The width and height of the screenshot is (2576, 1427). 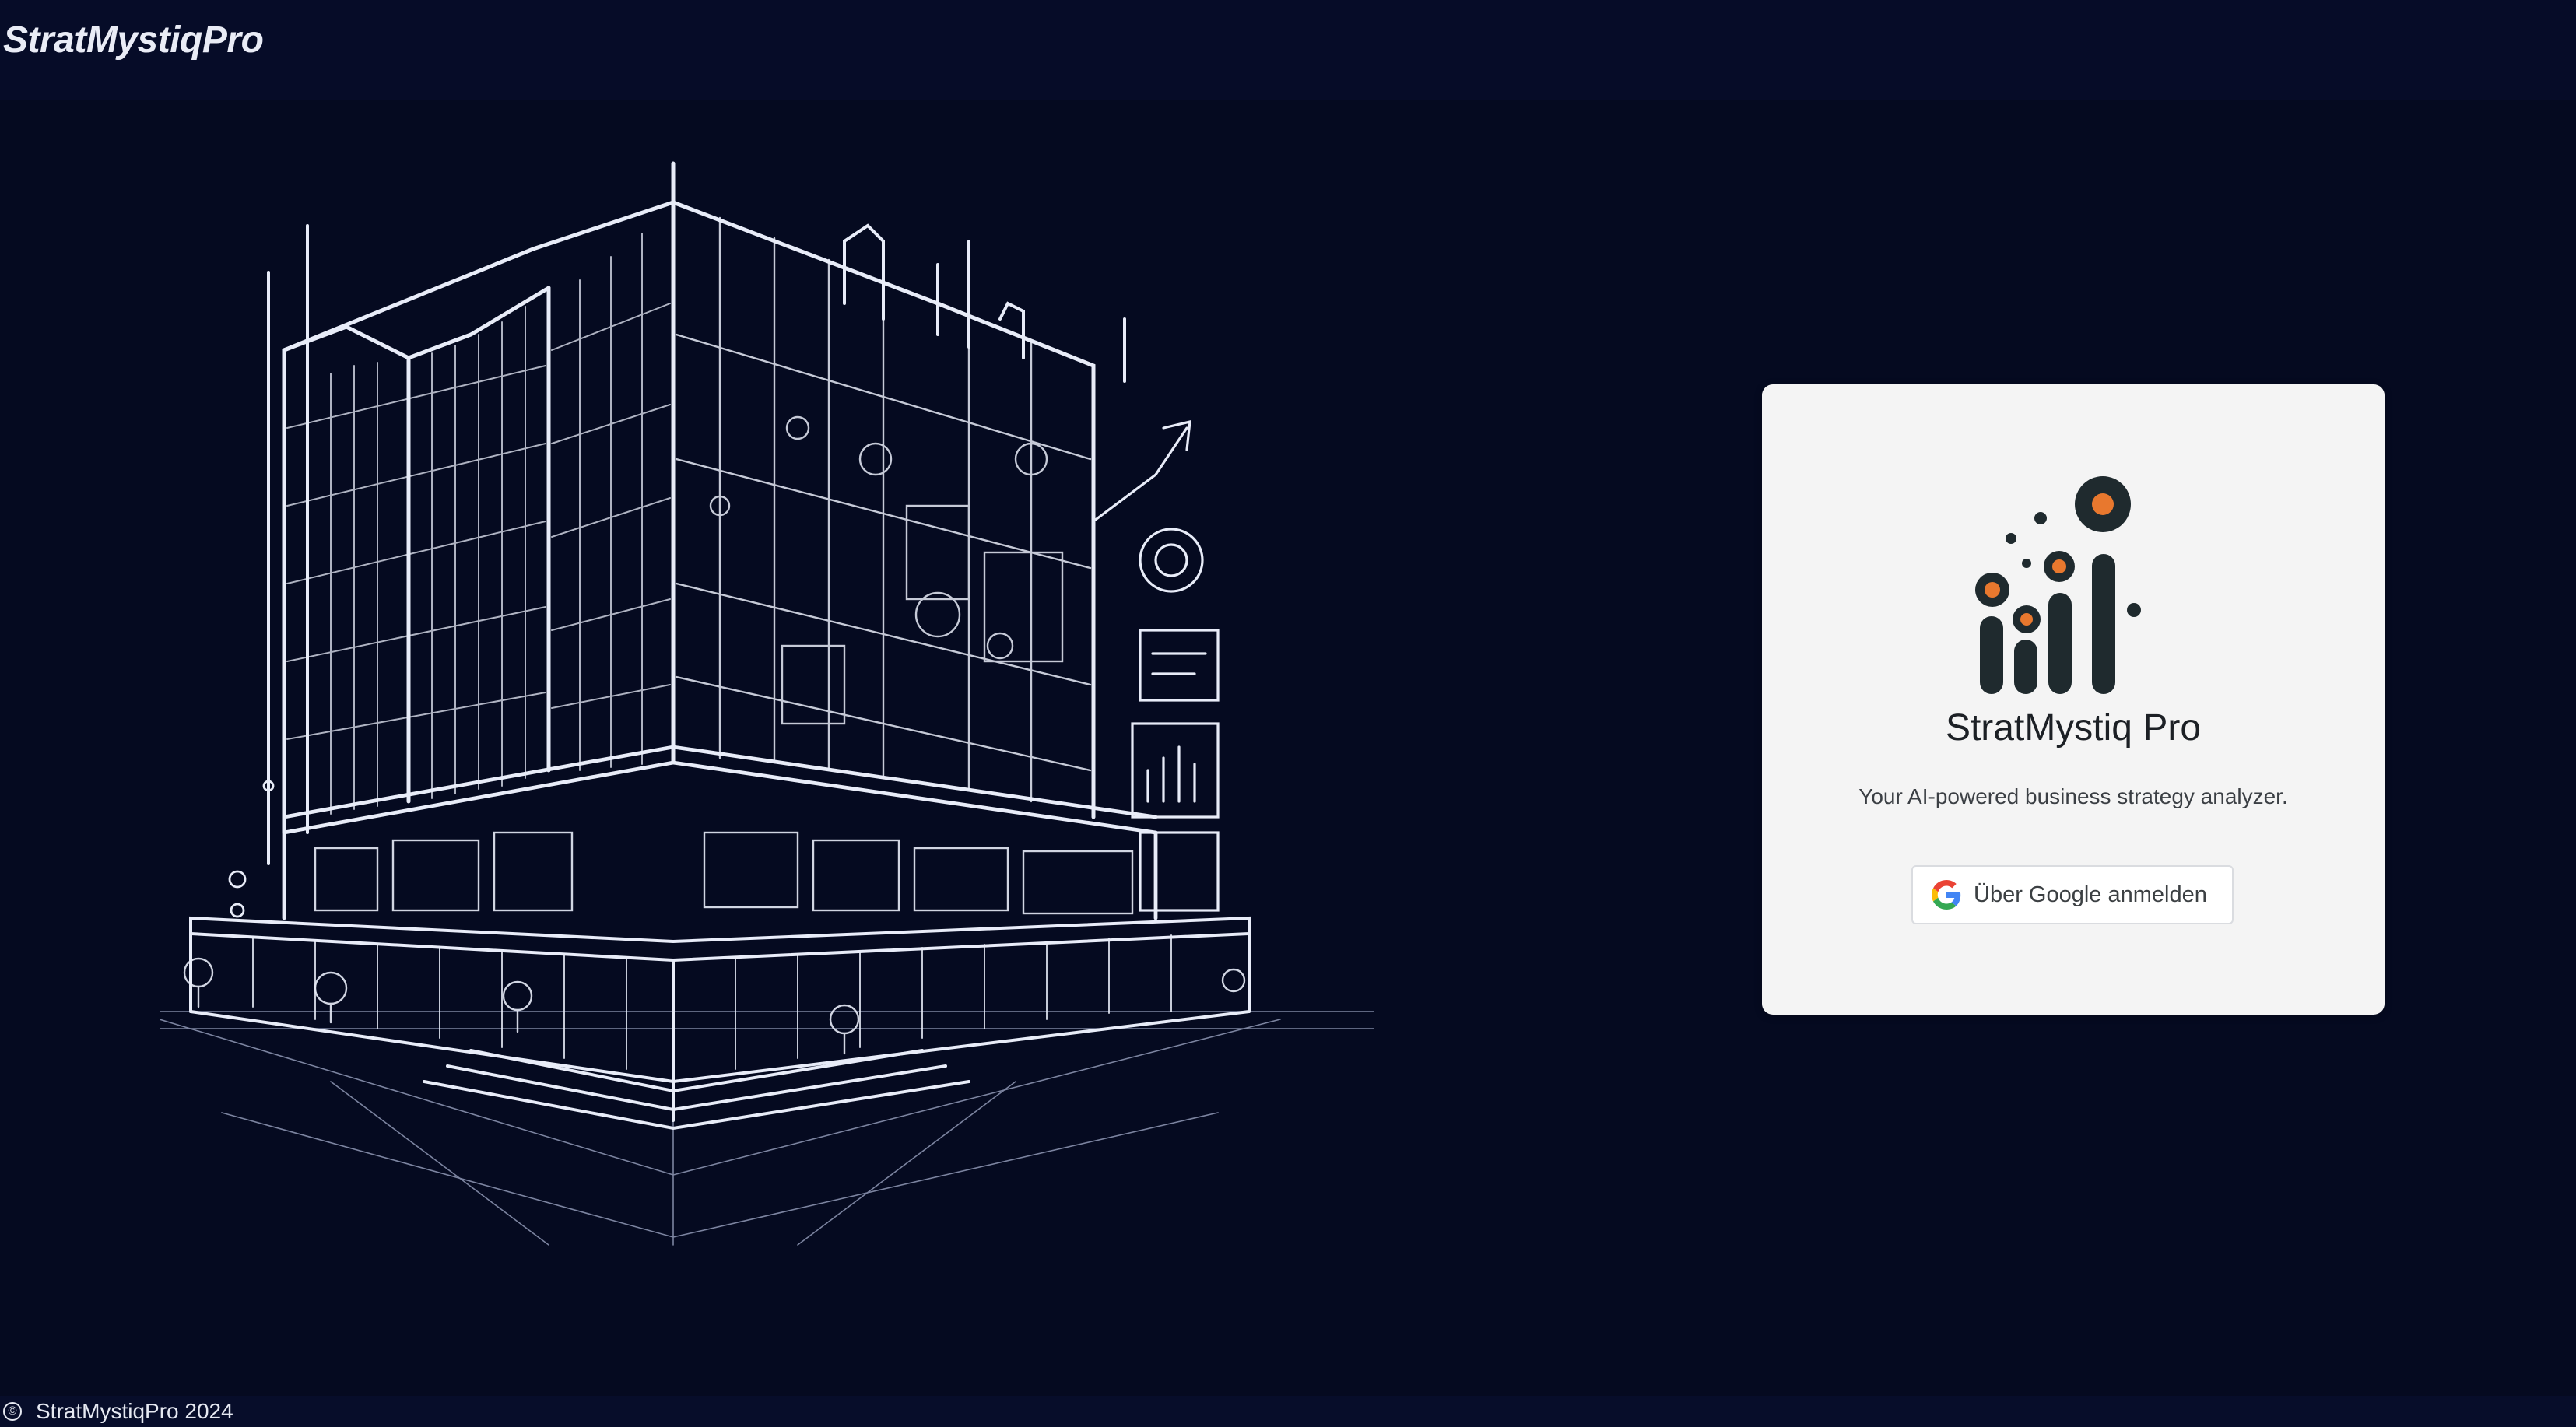 What do you see at coordinates (135, 1411) in the screenshot?
I see `footer-copyright-text: StratMystiqPro 2024` at bounding box center [135, 1411].